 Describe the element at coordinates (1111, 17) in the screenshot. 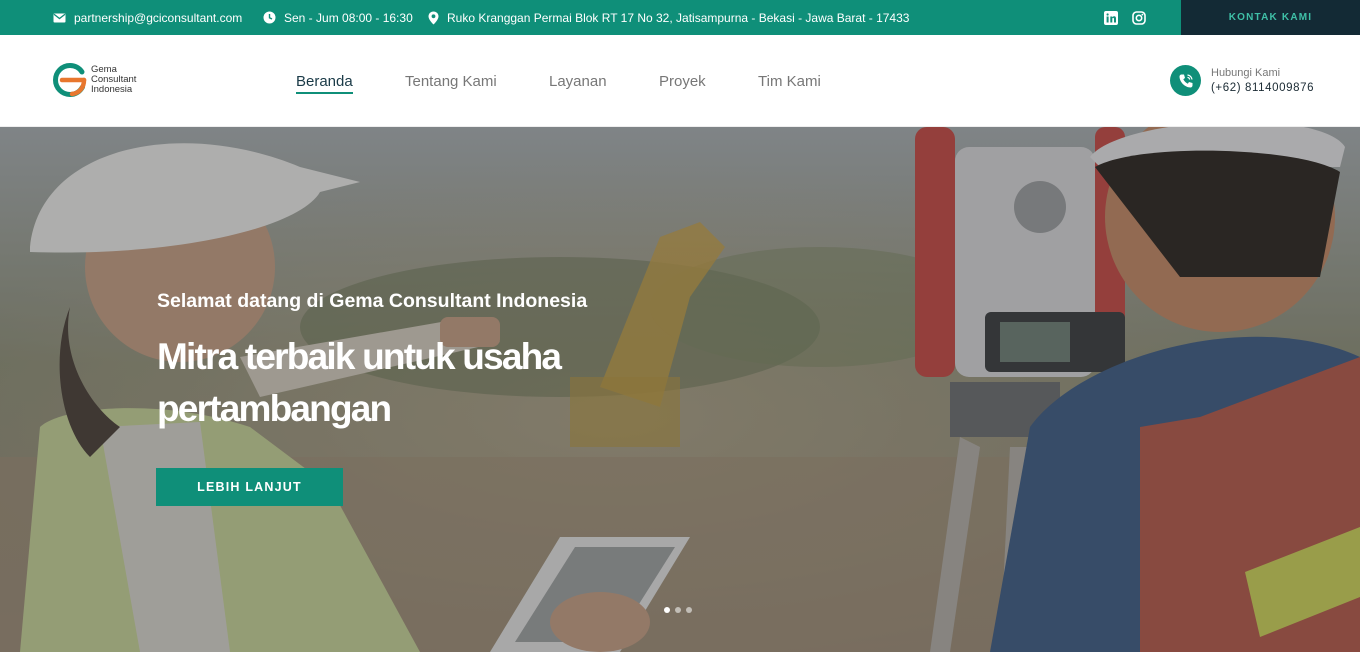

I see `linkedin-icon` at that location.